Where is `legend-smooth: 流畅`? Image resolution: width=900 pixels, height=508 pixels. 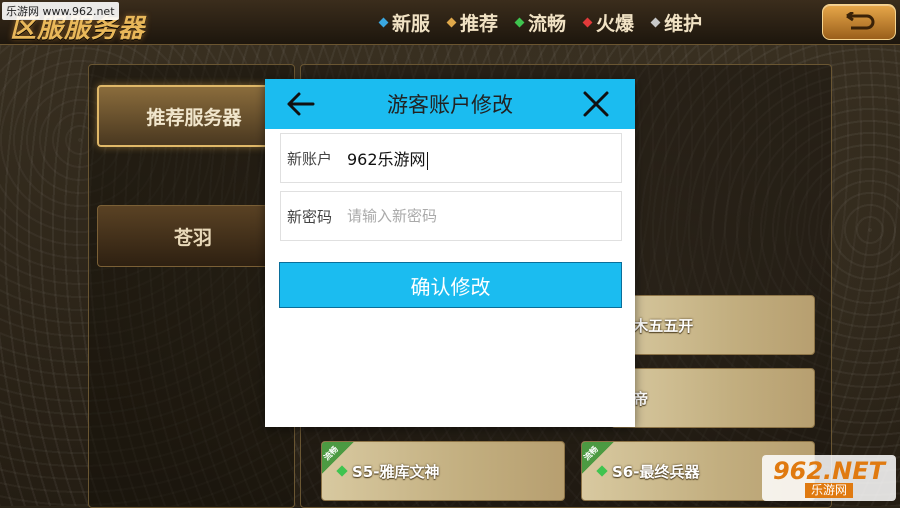 legend-smooth: 流畅 is located at coordinates (540, 22).